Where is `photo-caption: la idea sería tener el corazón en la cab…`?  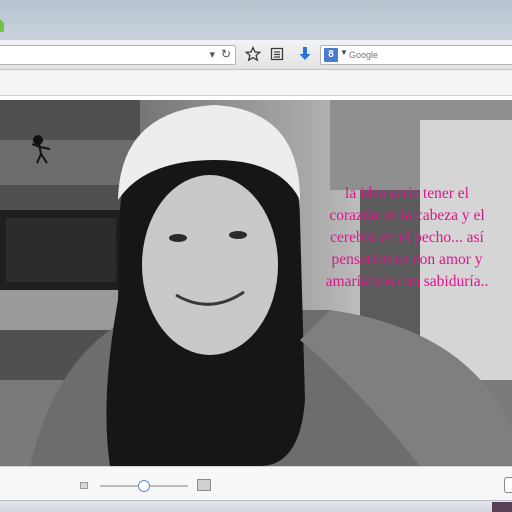
photo-caption: la idea sería tener el corazón en la cab… is located at coordinates (407, 238).